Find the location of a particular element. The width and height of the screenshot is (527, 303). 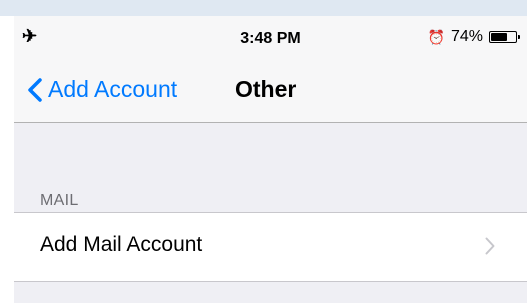

alarm-icon: ⏰ is located at coordinates (436, 36).